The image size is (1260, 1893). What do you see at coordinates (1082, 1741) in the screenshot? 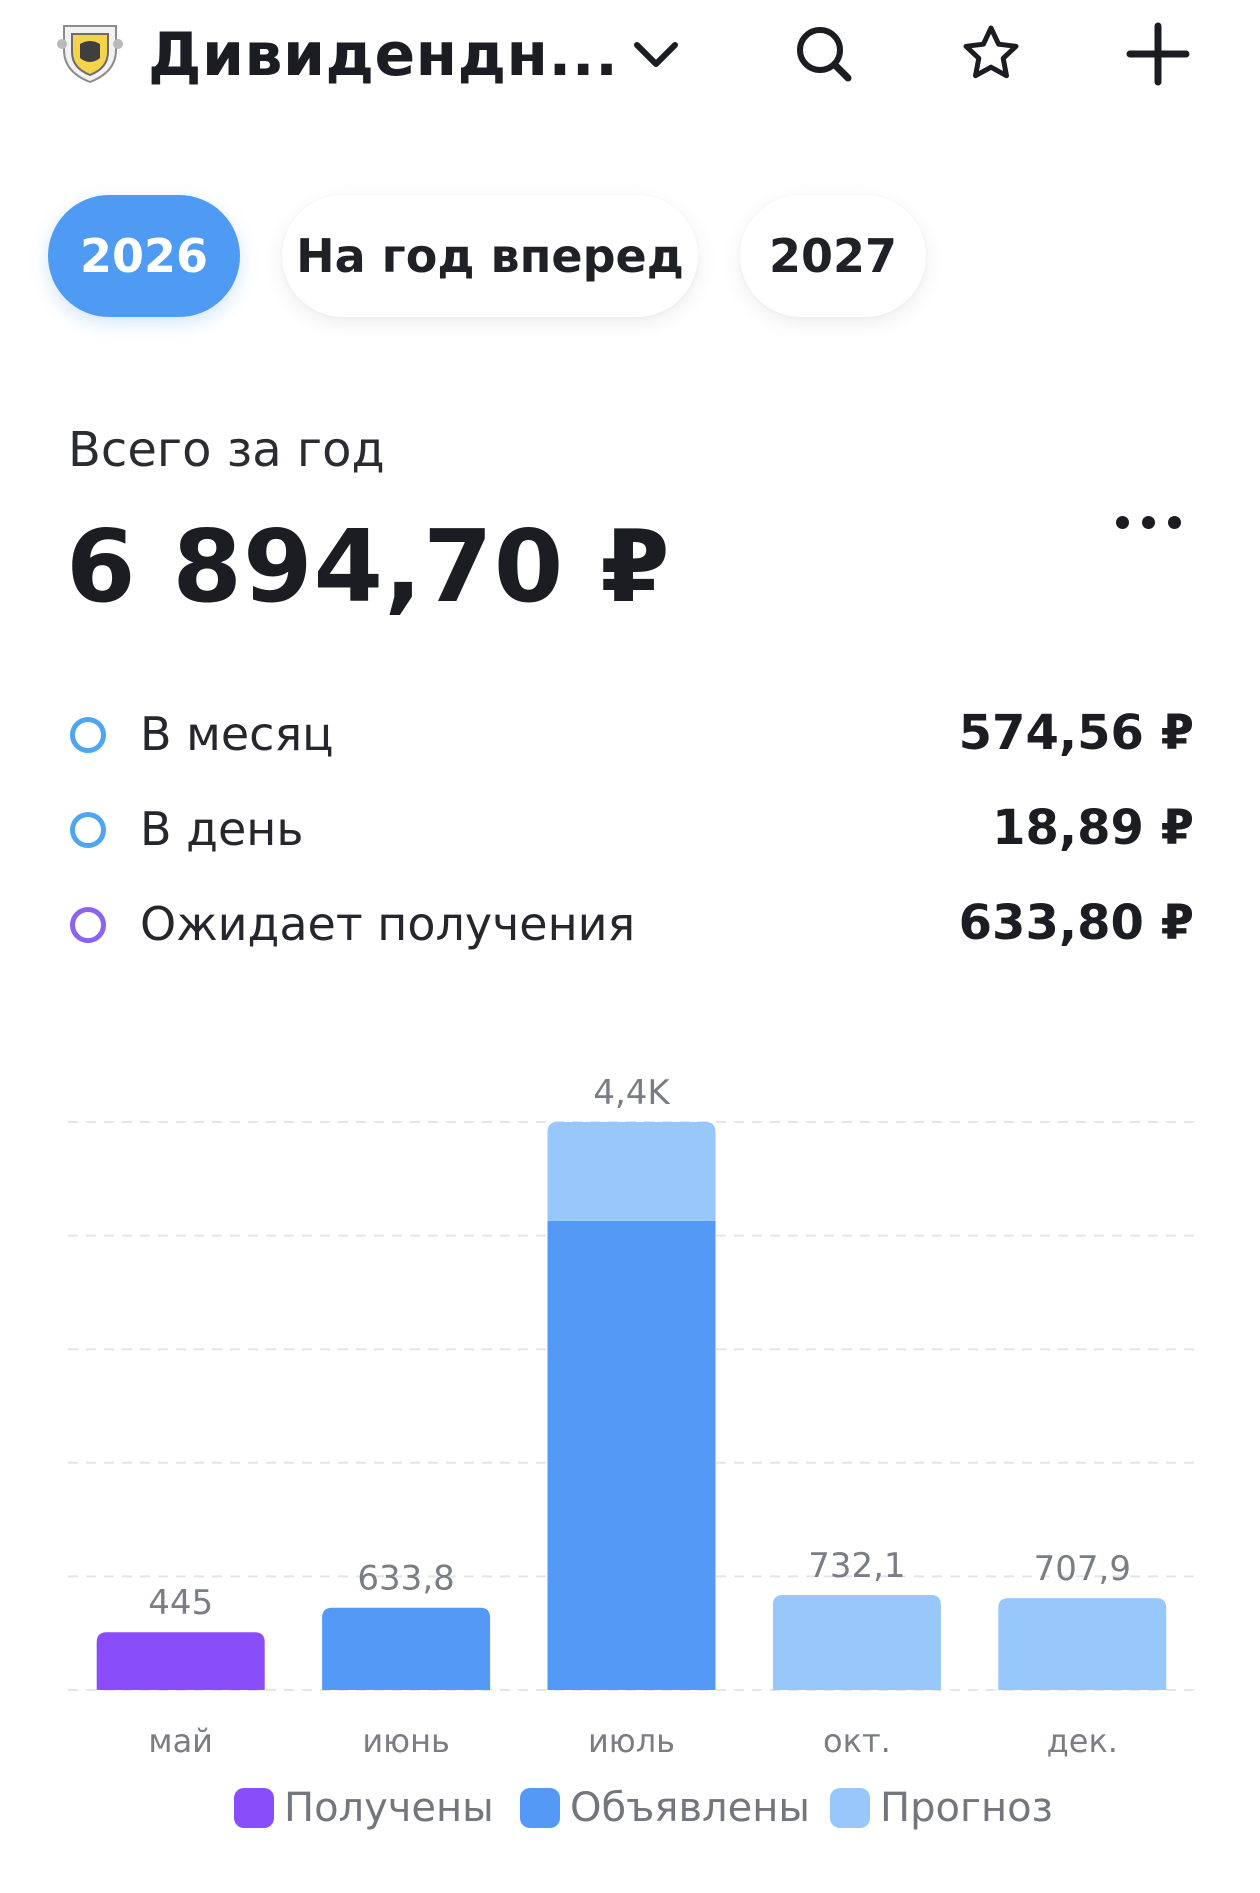
I see `x-tick-label: дек.` at bounding box center [1082, 1741].